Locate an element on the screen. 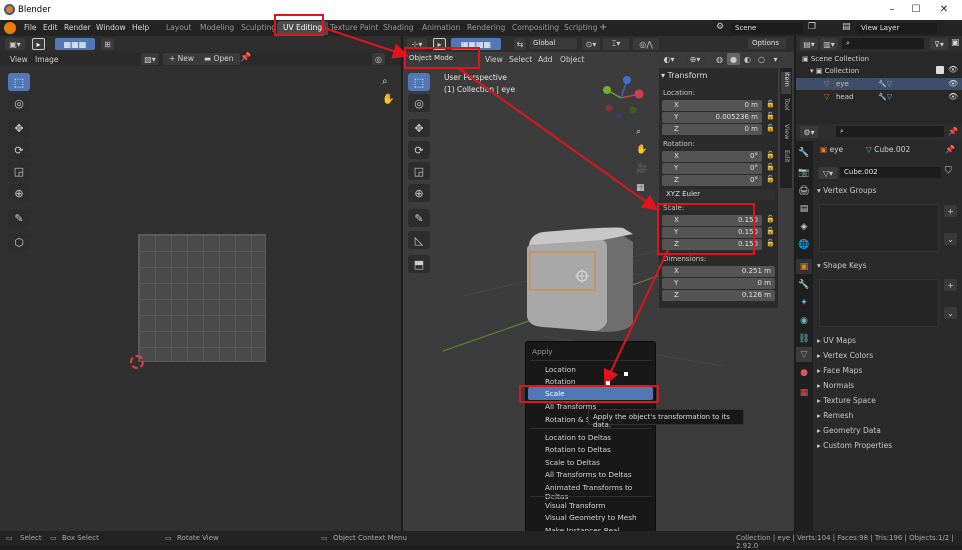 This screenshot has height=550, width=962. vertex-group-menu-button: ⌄ is located at coordinates (950, 239).